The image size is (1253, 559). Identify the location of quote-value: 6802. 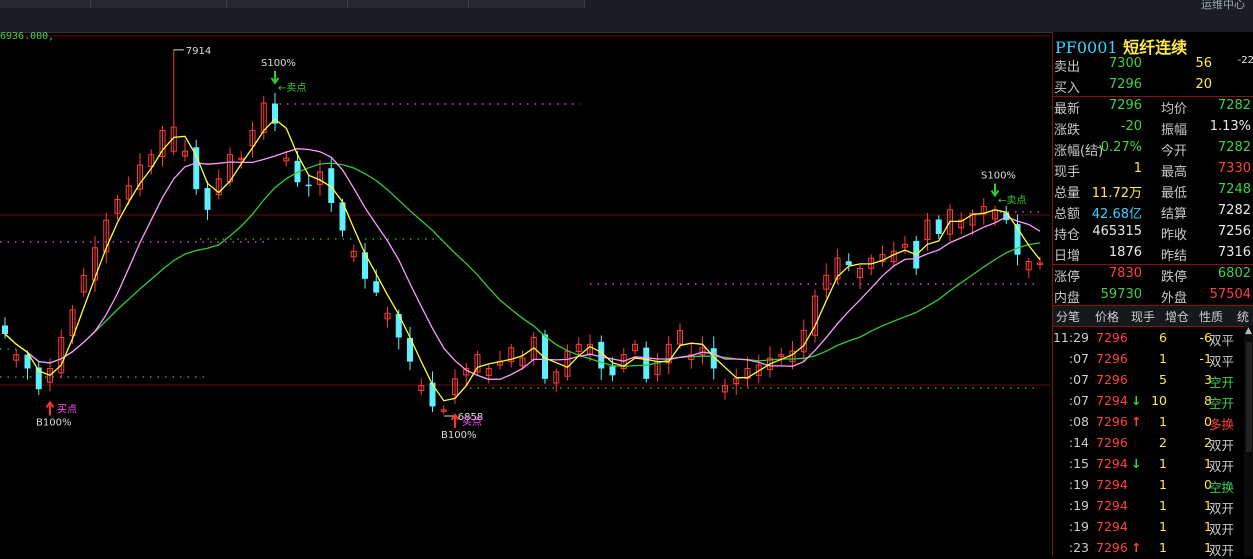
(1234, 273).